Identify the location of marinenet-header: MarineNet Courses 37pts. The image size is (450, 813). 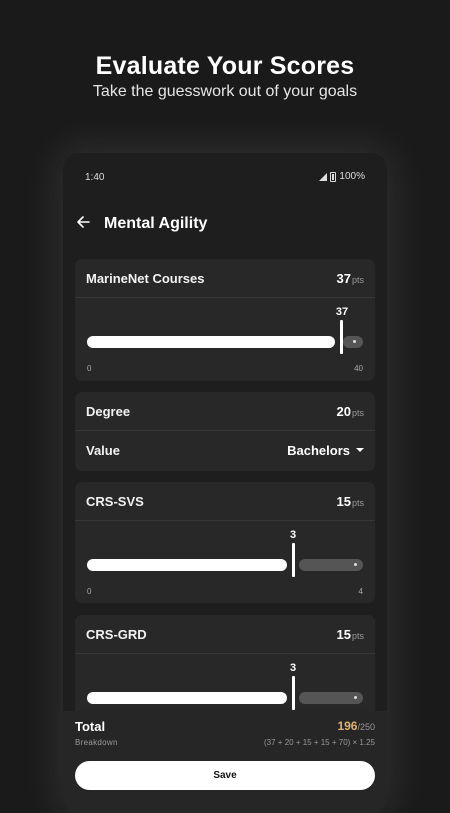
(225, 278).